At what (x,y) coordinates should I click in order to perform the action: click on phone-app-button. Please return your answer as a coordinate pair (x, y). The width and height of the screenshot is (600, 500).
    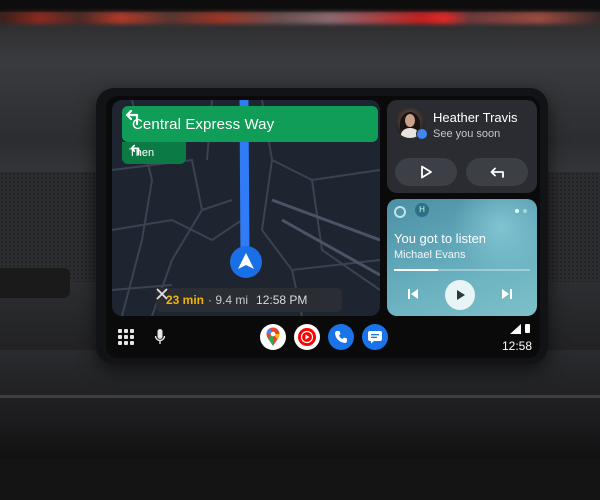
    Looking at the image, I should click on (341, 337).